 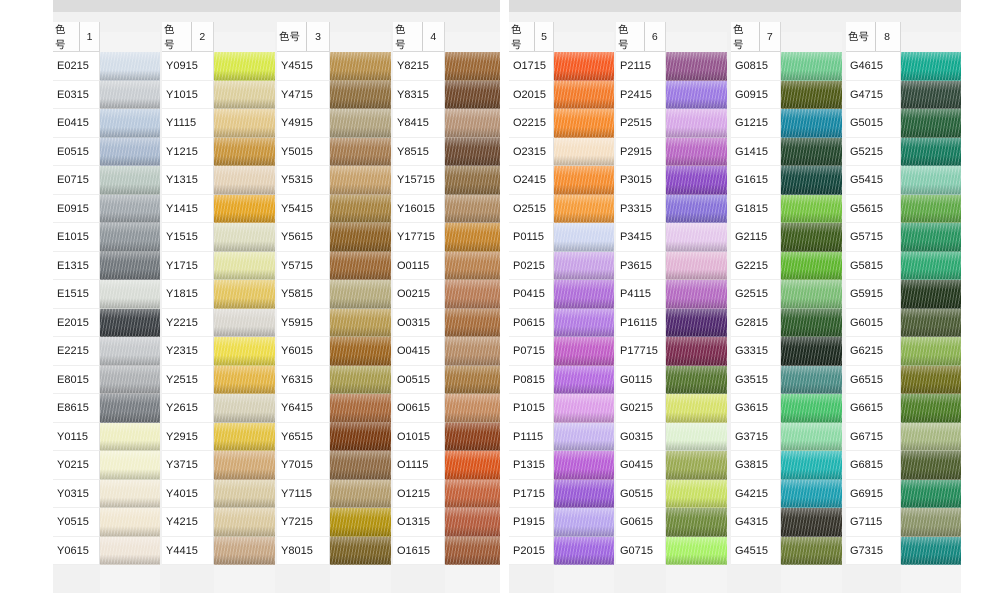 I want to click on color-code: Y2615, so click(x=188, y=408).